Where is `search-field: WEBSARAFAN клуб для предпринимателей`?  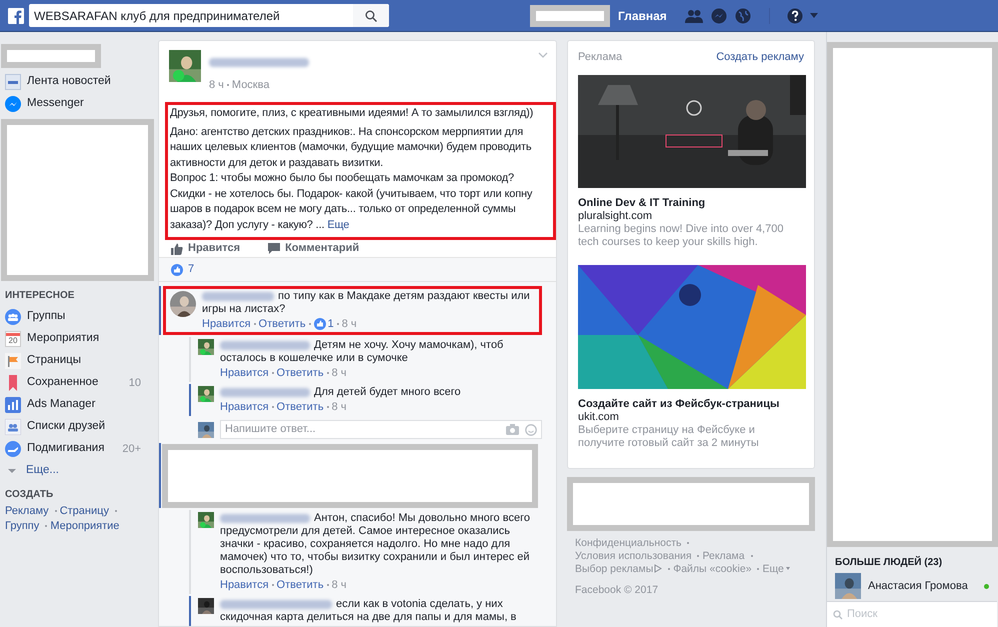 search-field: WEBSARAFAN клуб для предпринимателей is located at coordinates (209, 15).